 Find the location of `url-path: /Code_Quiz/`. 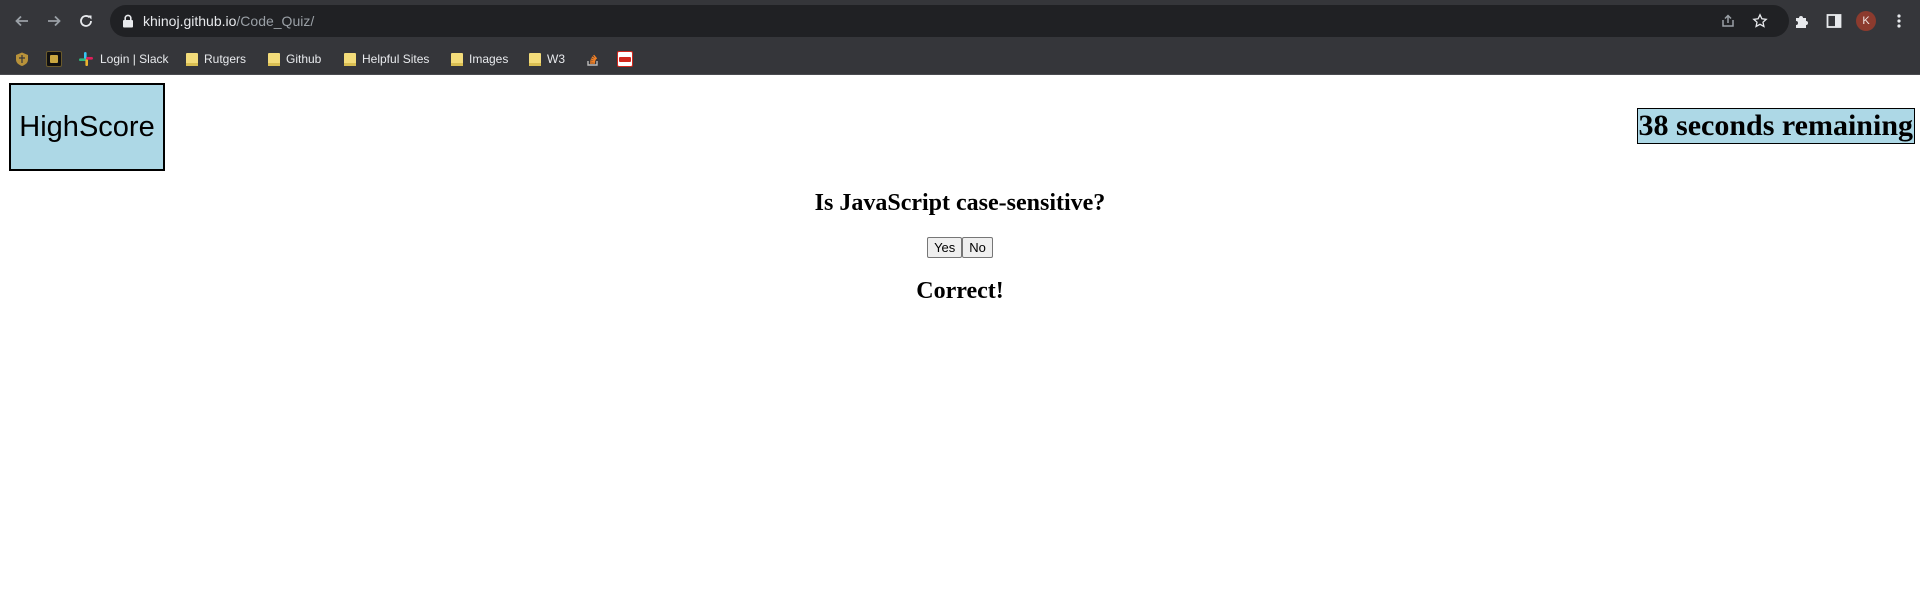

url-path: /Code_Quiz/ is located at coordinates (275, 21).